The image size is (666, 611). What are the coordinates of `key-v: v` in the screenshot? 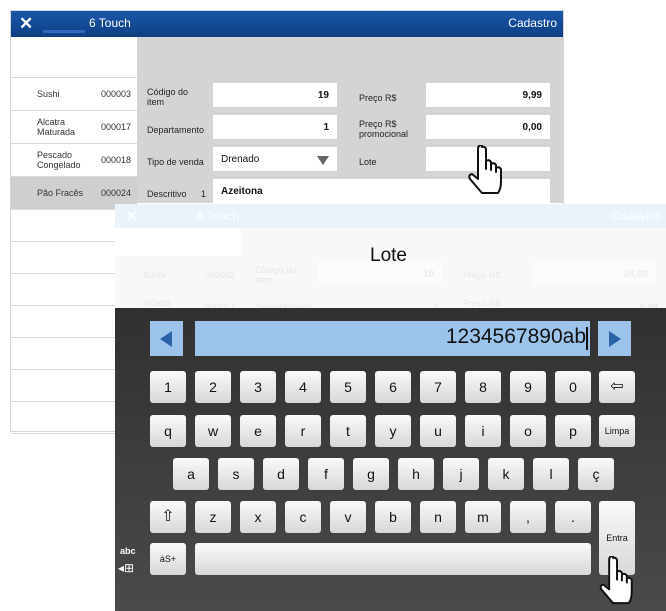 It's located at (348, 517).